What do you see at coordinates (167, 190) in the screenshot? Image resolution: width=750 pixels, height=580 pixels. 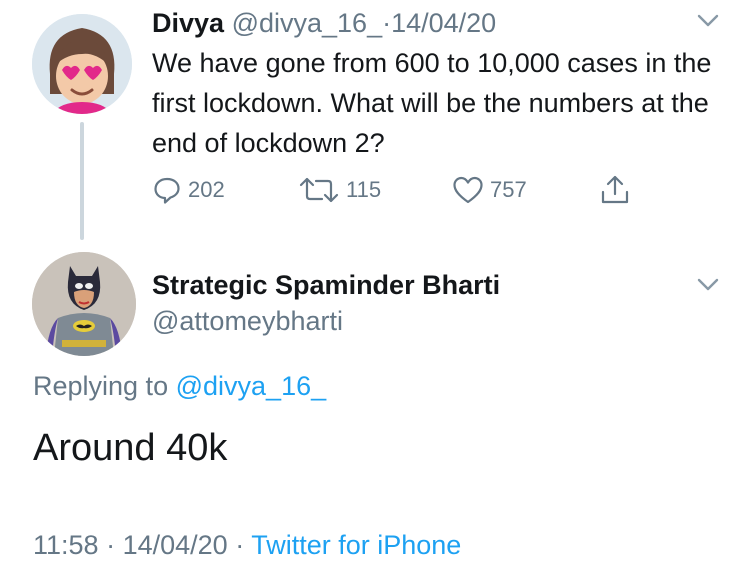 I see `reply-icon` at bounding box center [167, 190].